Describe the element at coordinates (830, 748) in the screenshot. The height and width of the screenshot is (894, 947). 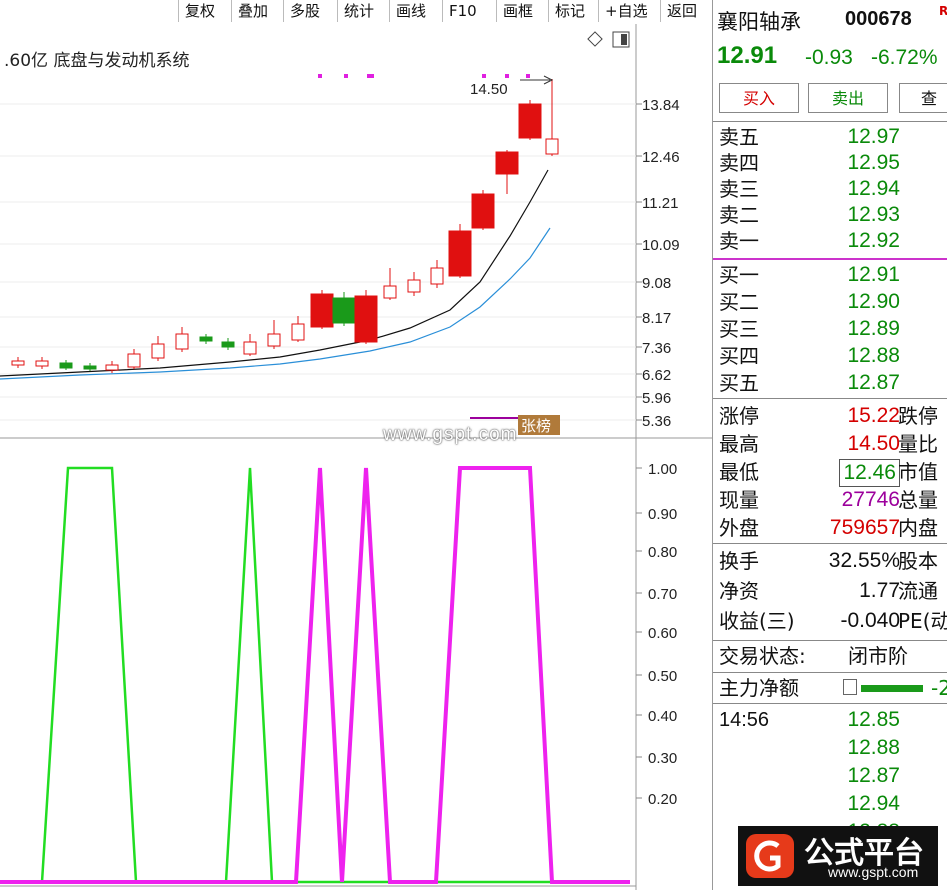
I see `tick-row: 12.88` at that location.